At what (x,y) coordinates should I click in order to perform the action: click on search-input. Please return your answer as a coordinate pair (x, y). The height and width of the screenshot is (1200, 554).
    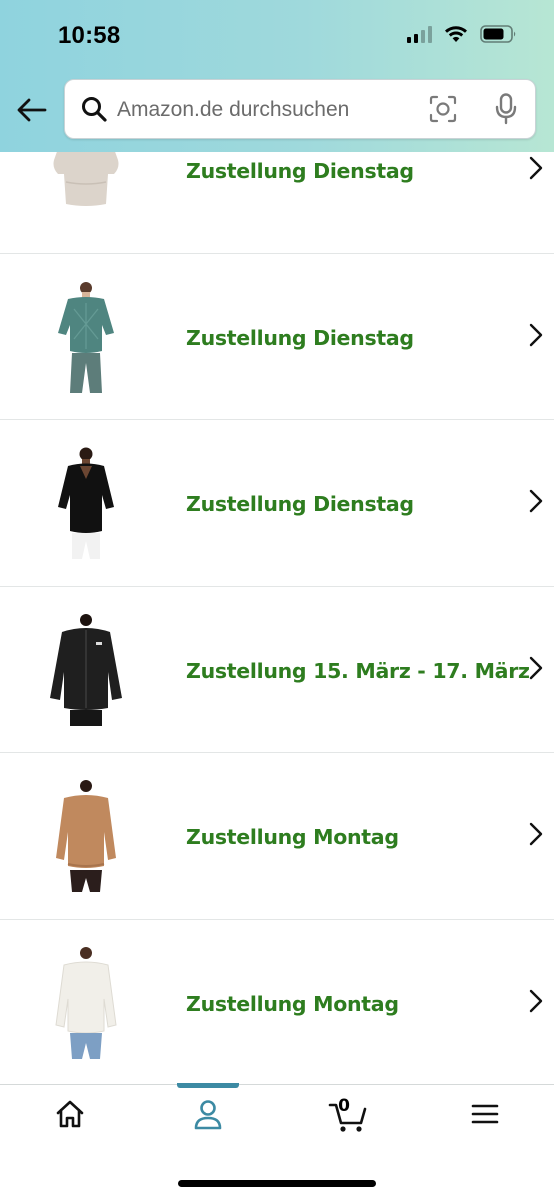
    Looking at the image, I should click on (267, 110).